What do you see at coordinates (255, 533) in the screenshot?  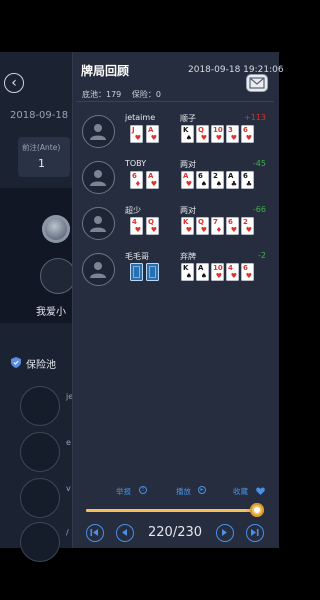 I see `last-button` at bounding box center [255, 533].